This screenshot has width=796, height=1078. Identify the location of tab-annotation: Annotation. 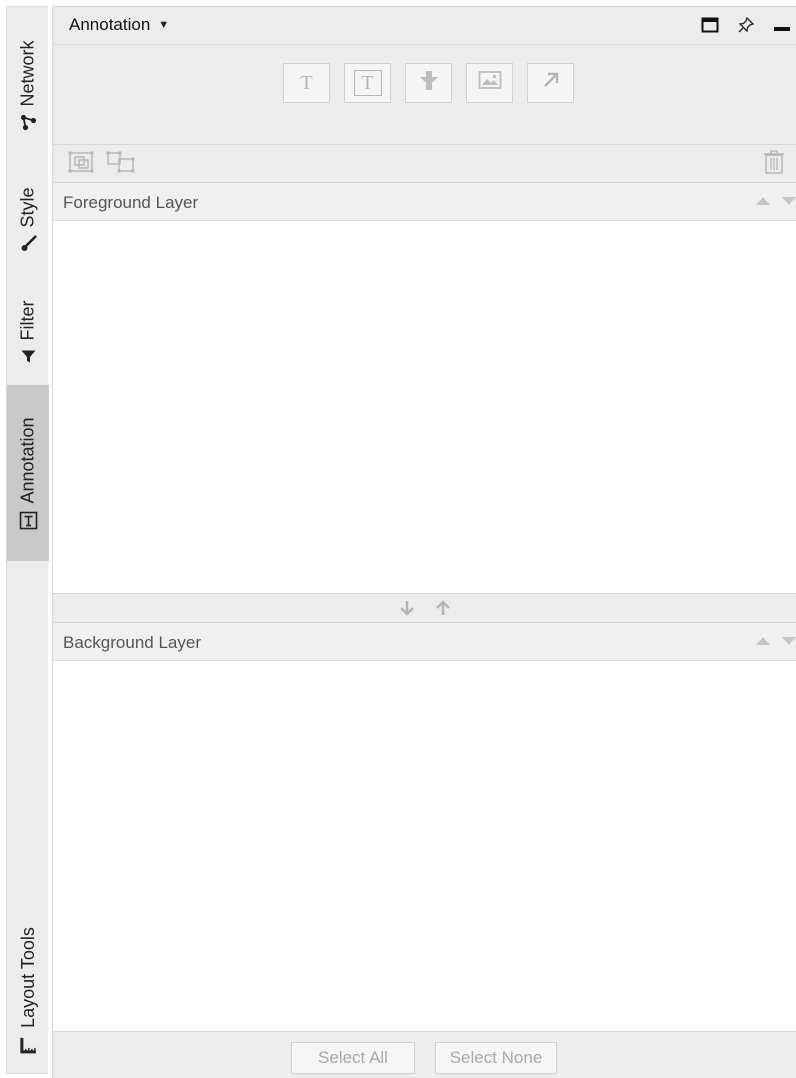
(28, 473).